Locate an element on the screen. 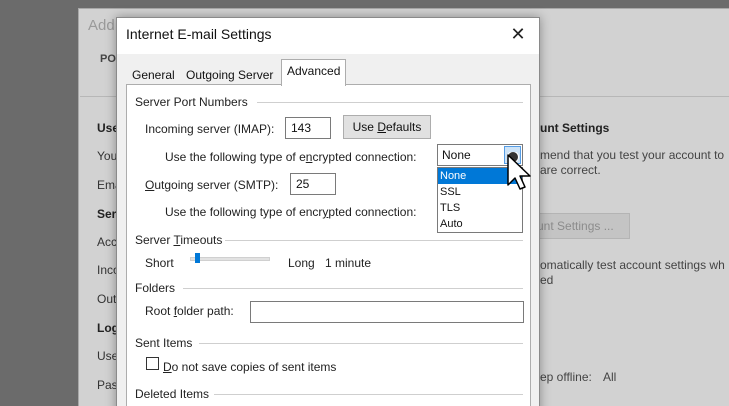 The height and width of the screenshot is (406, 729). incoming-encryption-value: None is located at coordinates (456, 155).